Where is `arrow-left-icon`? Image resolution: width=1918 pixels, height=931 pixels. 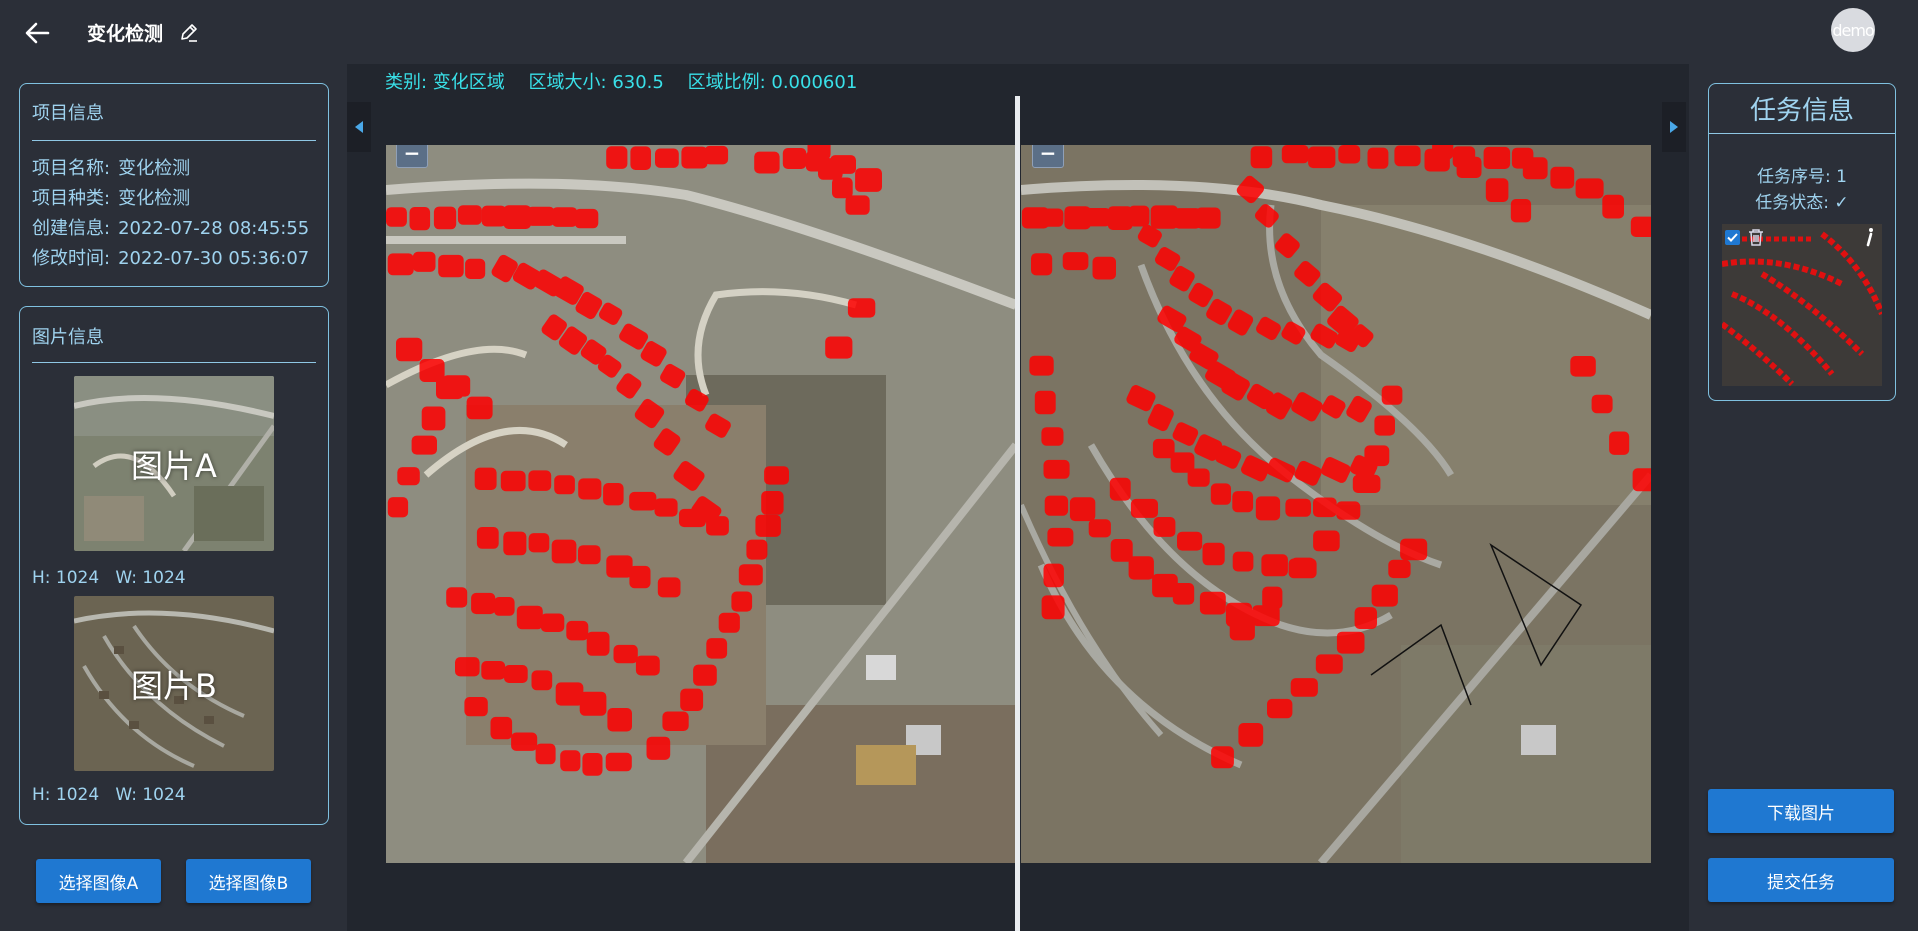
arrow-left-icon is located at coordinates (37, 33).